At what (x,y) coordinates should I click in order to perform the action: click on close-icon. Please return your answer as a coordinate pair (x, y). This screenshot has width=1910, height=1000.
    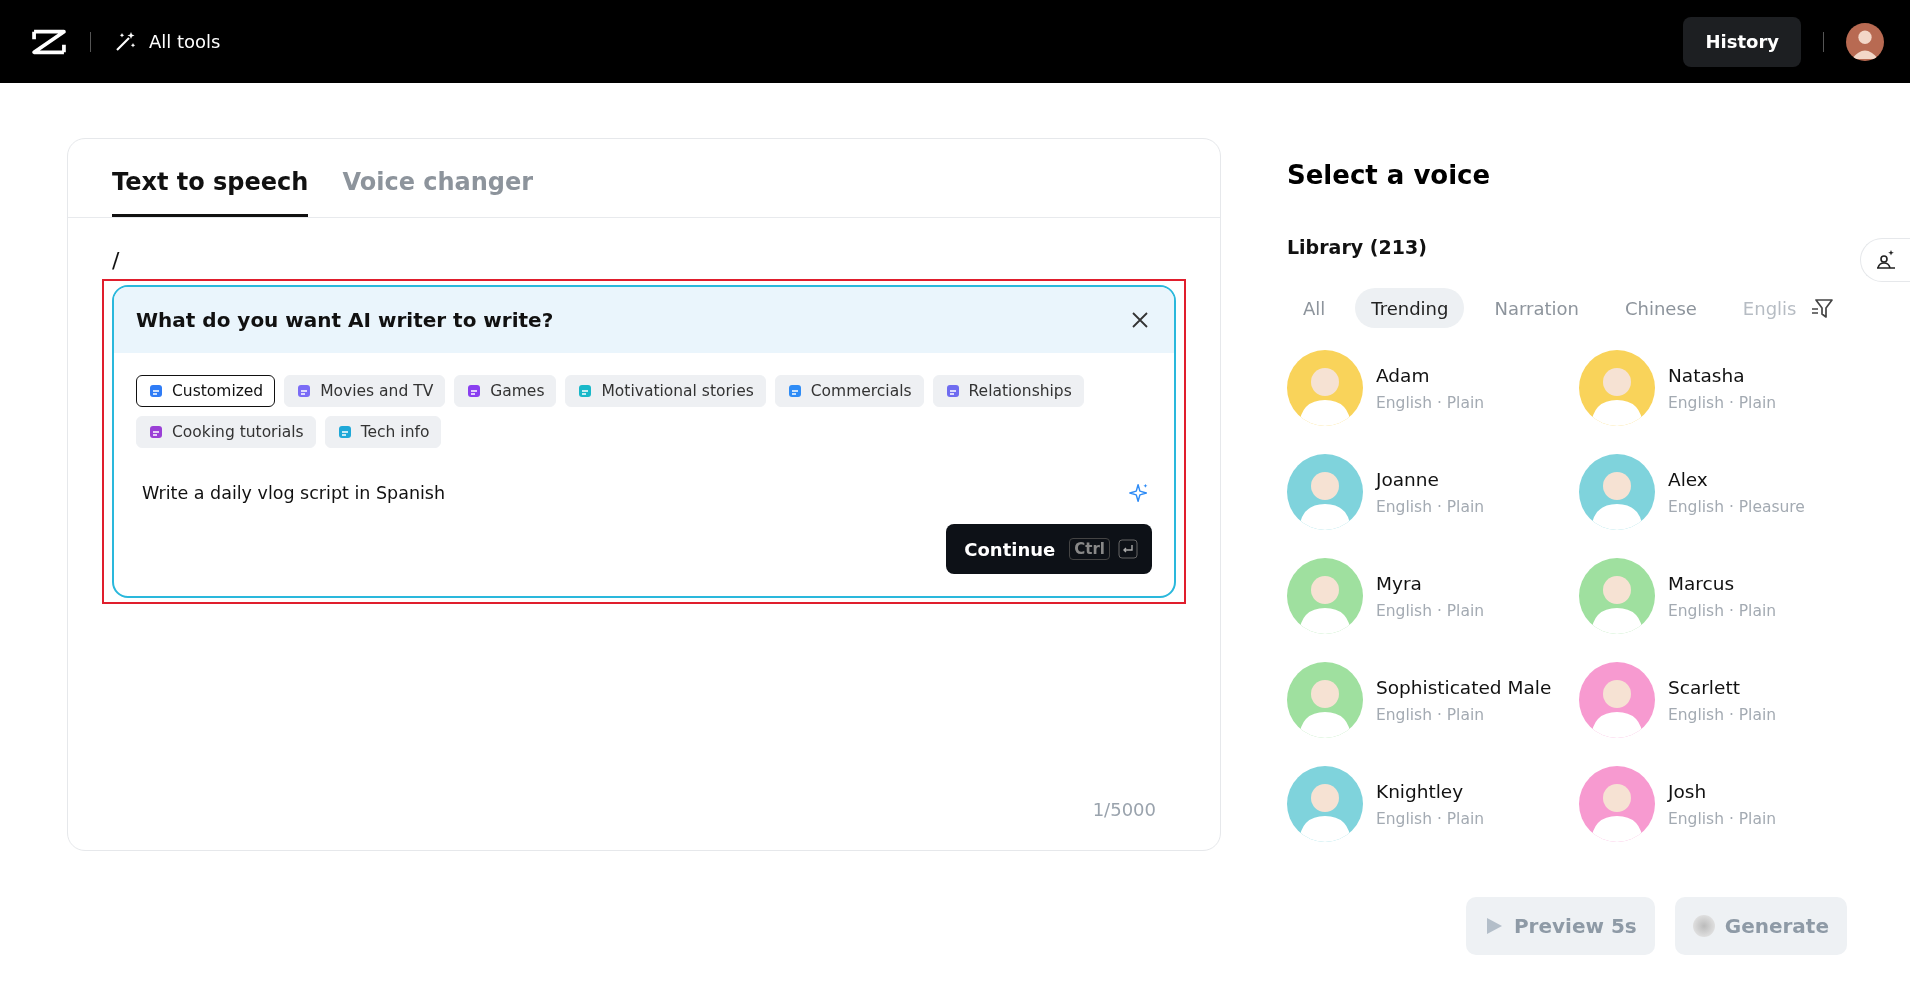
    Looking at the image, I should click on (1140, 320).